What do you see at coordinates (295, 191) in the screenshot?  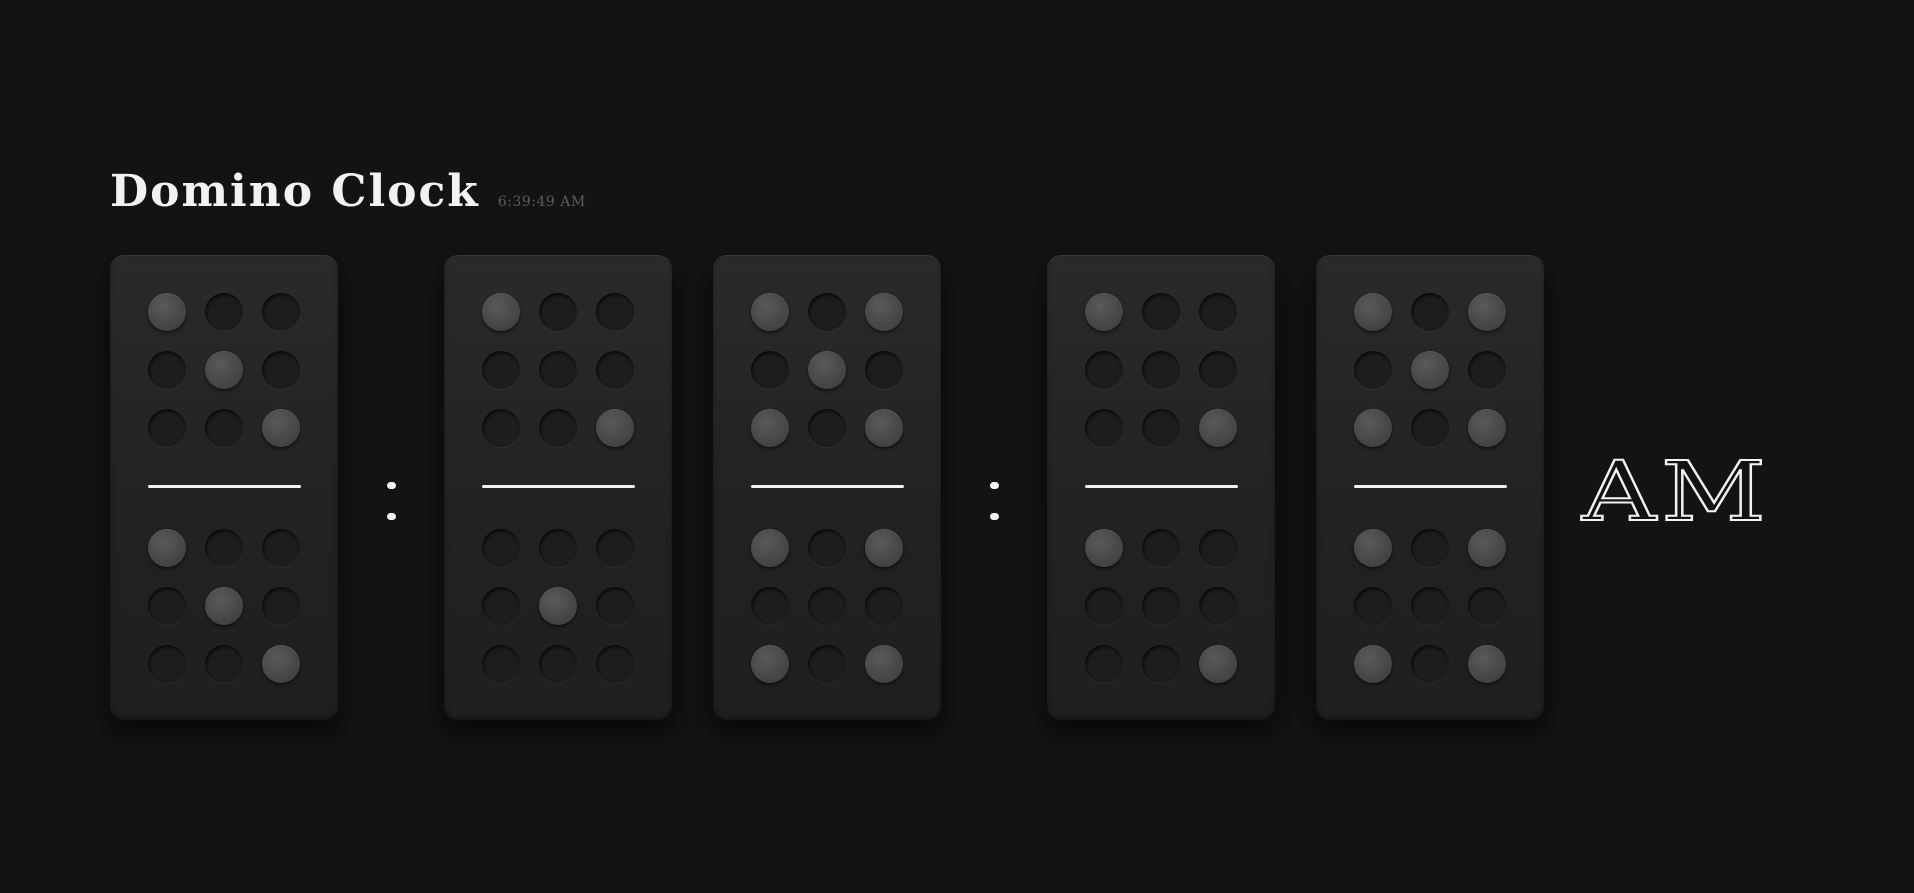 I see `page-title: Domino Clock` at bounding box center [295, 191].